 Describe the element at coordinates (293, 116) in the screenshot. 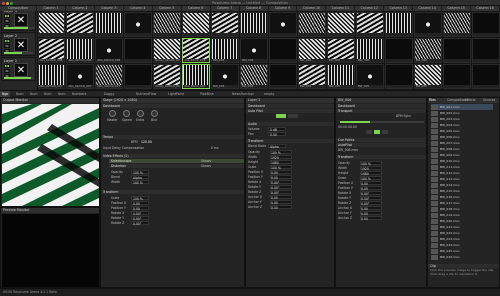

I see `stop-button` at that location.